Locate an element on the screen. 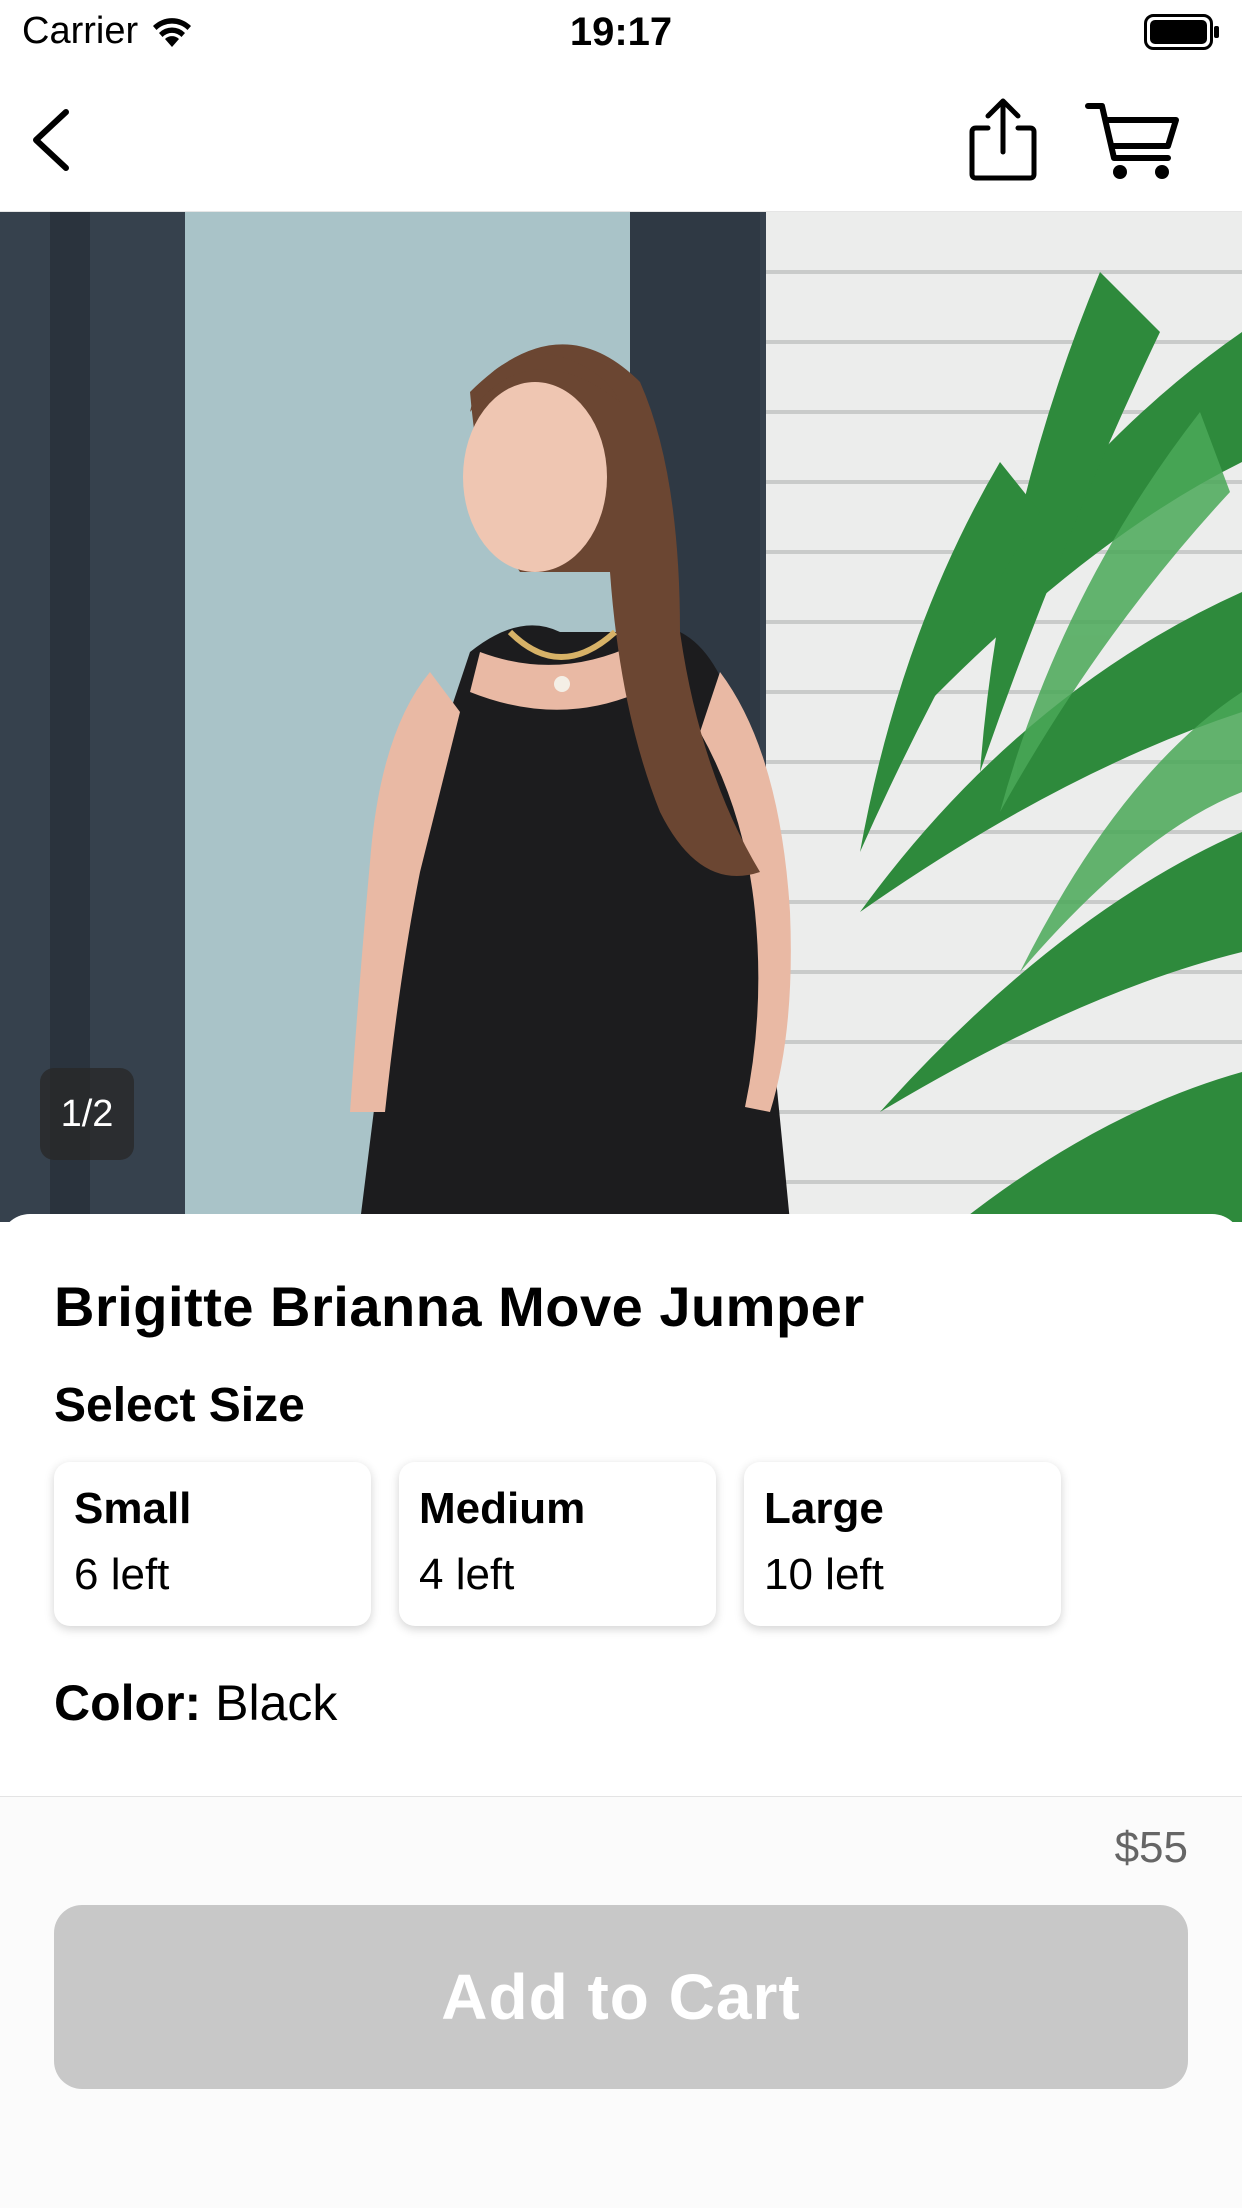  size-stock: 4 left is located at coordinates (467, 1574).